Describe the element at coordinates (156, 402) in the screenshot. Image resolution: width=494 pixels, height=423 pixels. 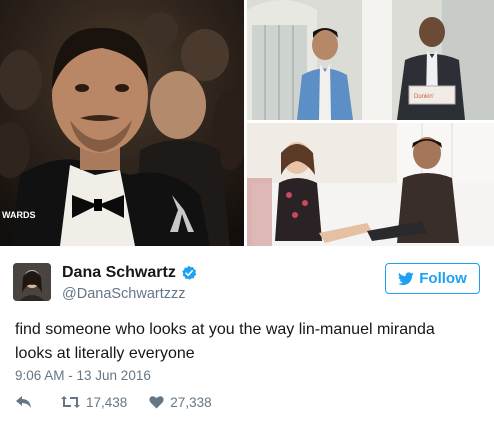
I see `heart-icon` at that location.